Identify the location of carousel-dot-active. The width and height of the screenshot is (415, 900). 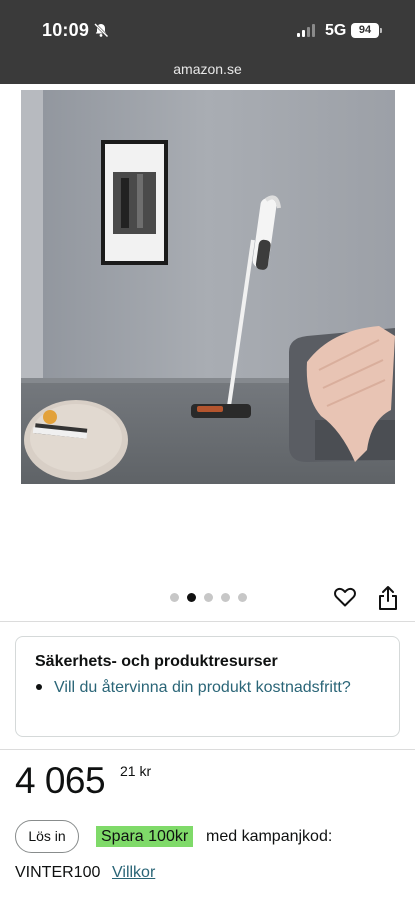
(191, 597).